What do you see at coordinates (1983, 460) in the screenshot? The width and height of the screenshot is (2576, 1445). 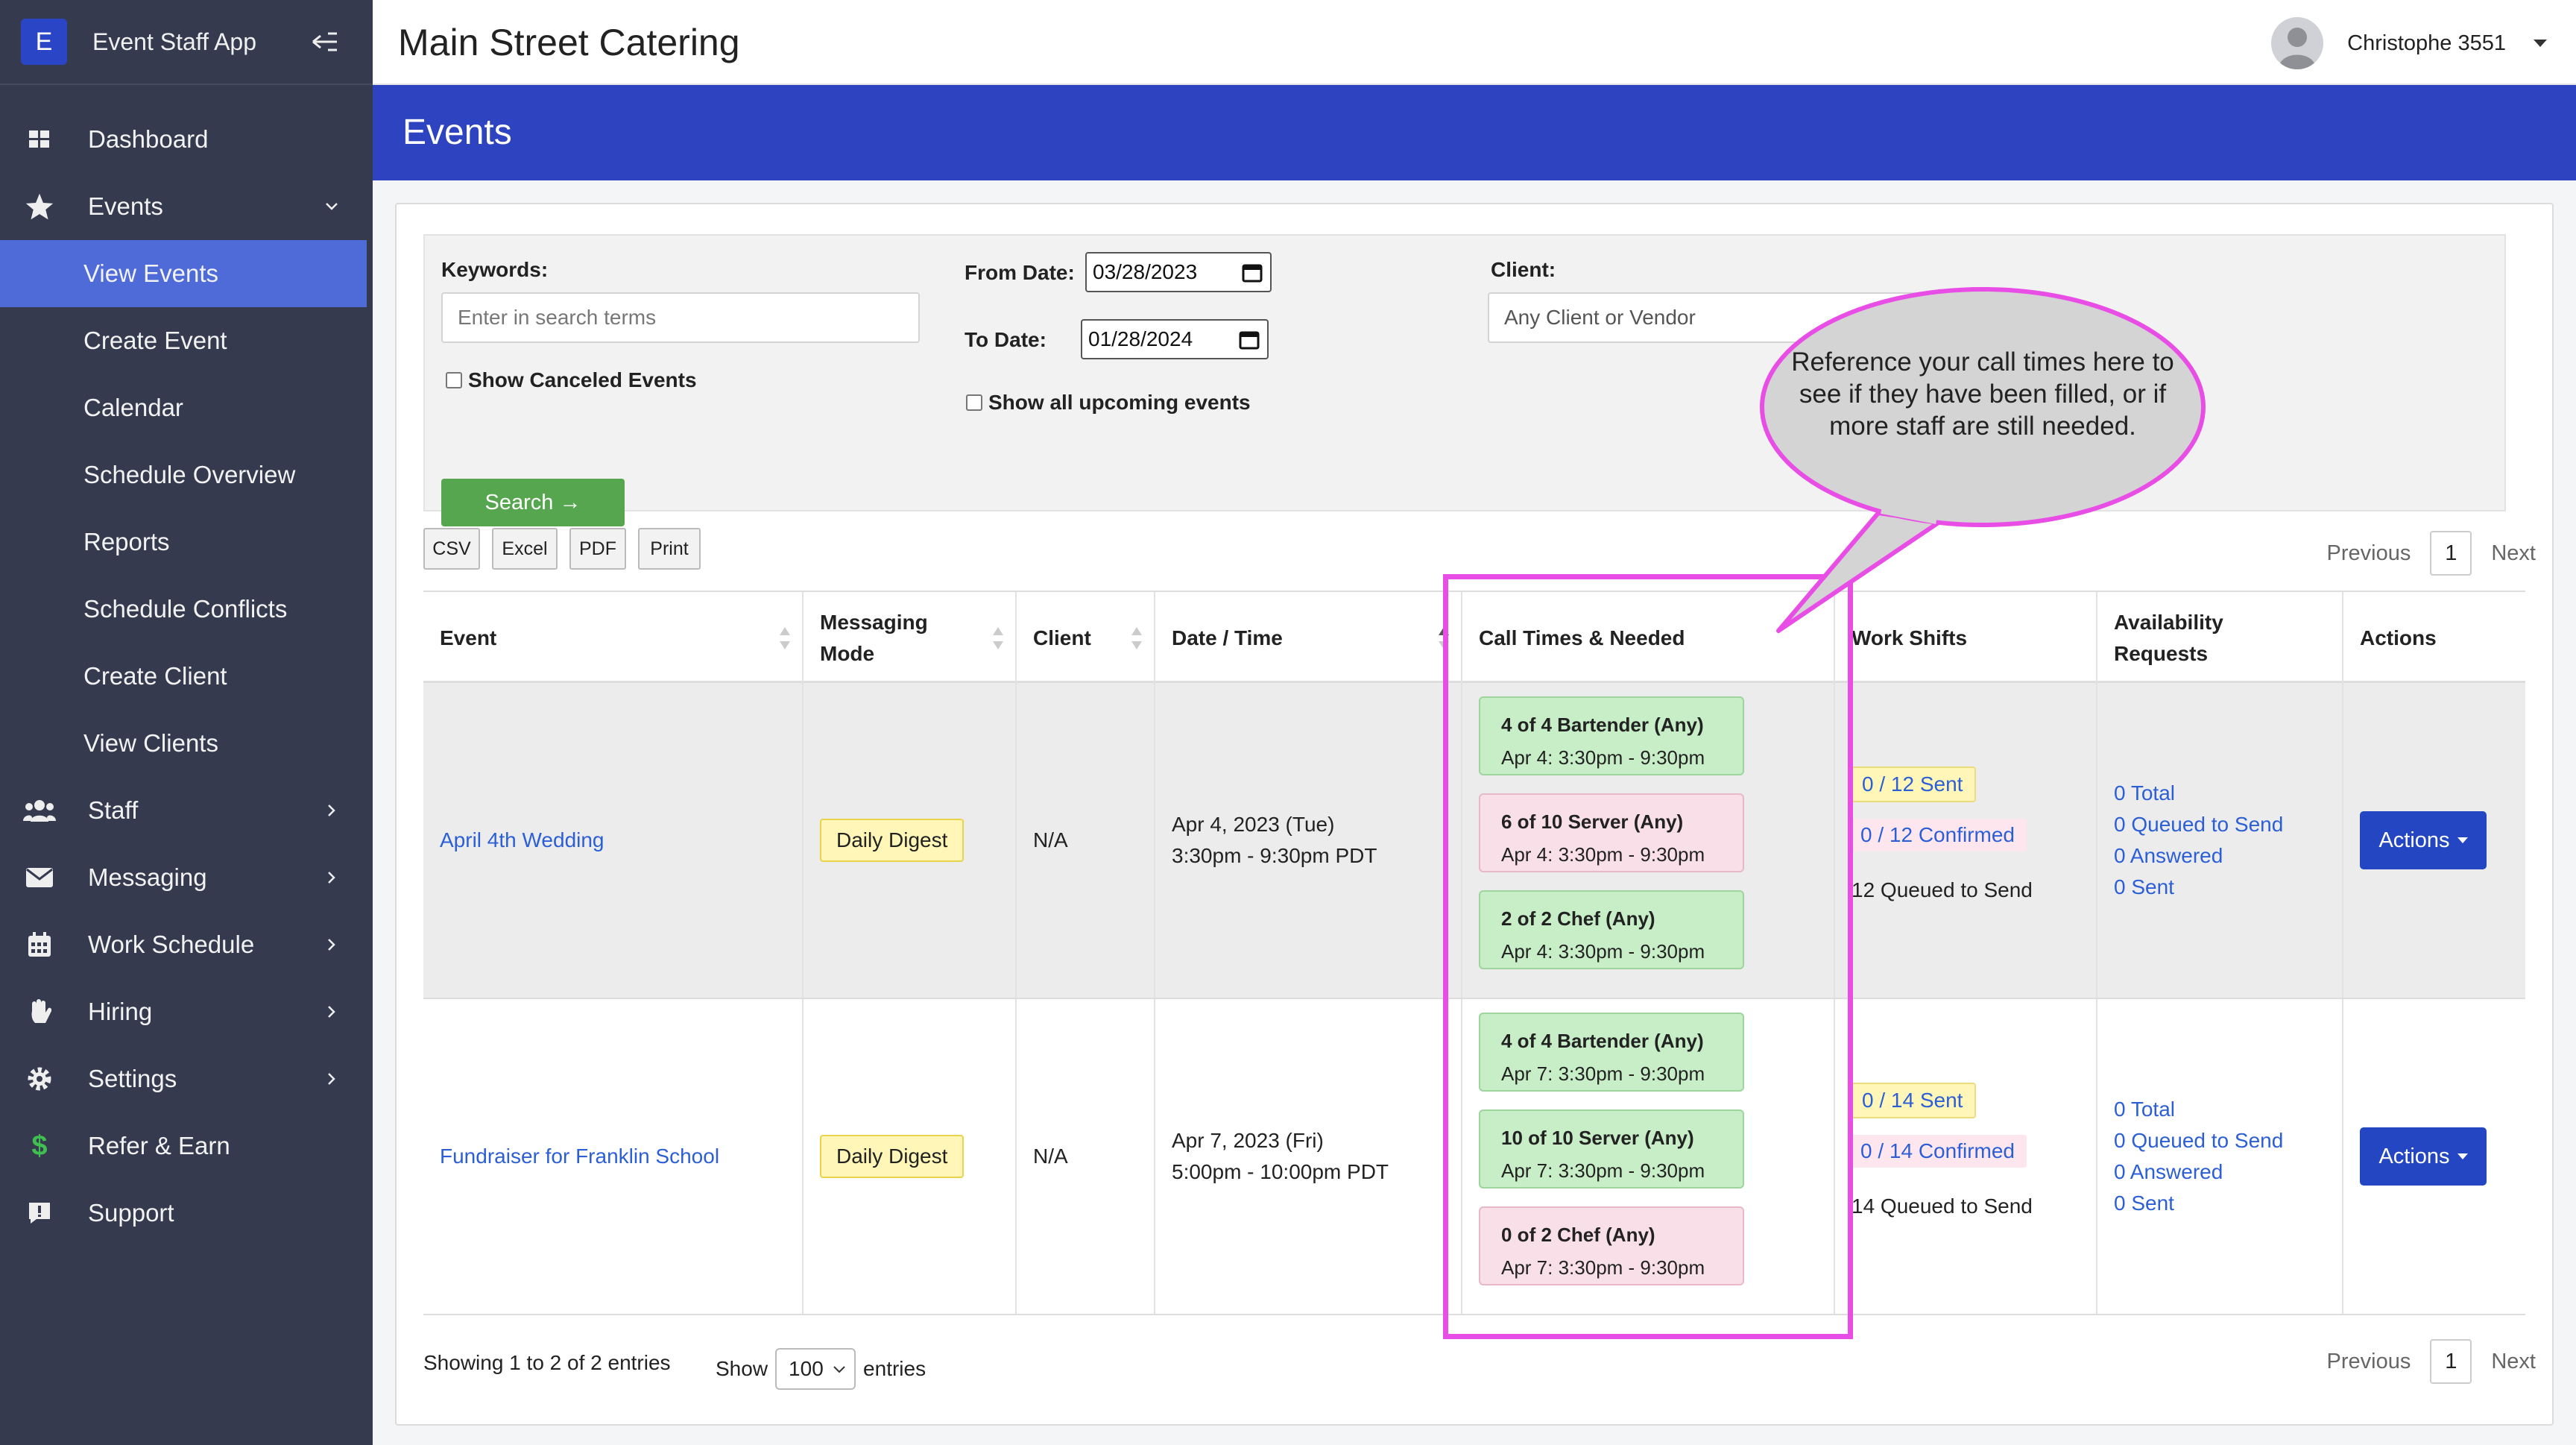 I see `callout-bubble` at bounding box center [1983, 460].